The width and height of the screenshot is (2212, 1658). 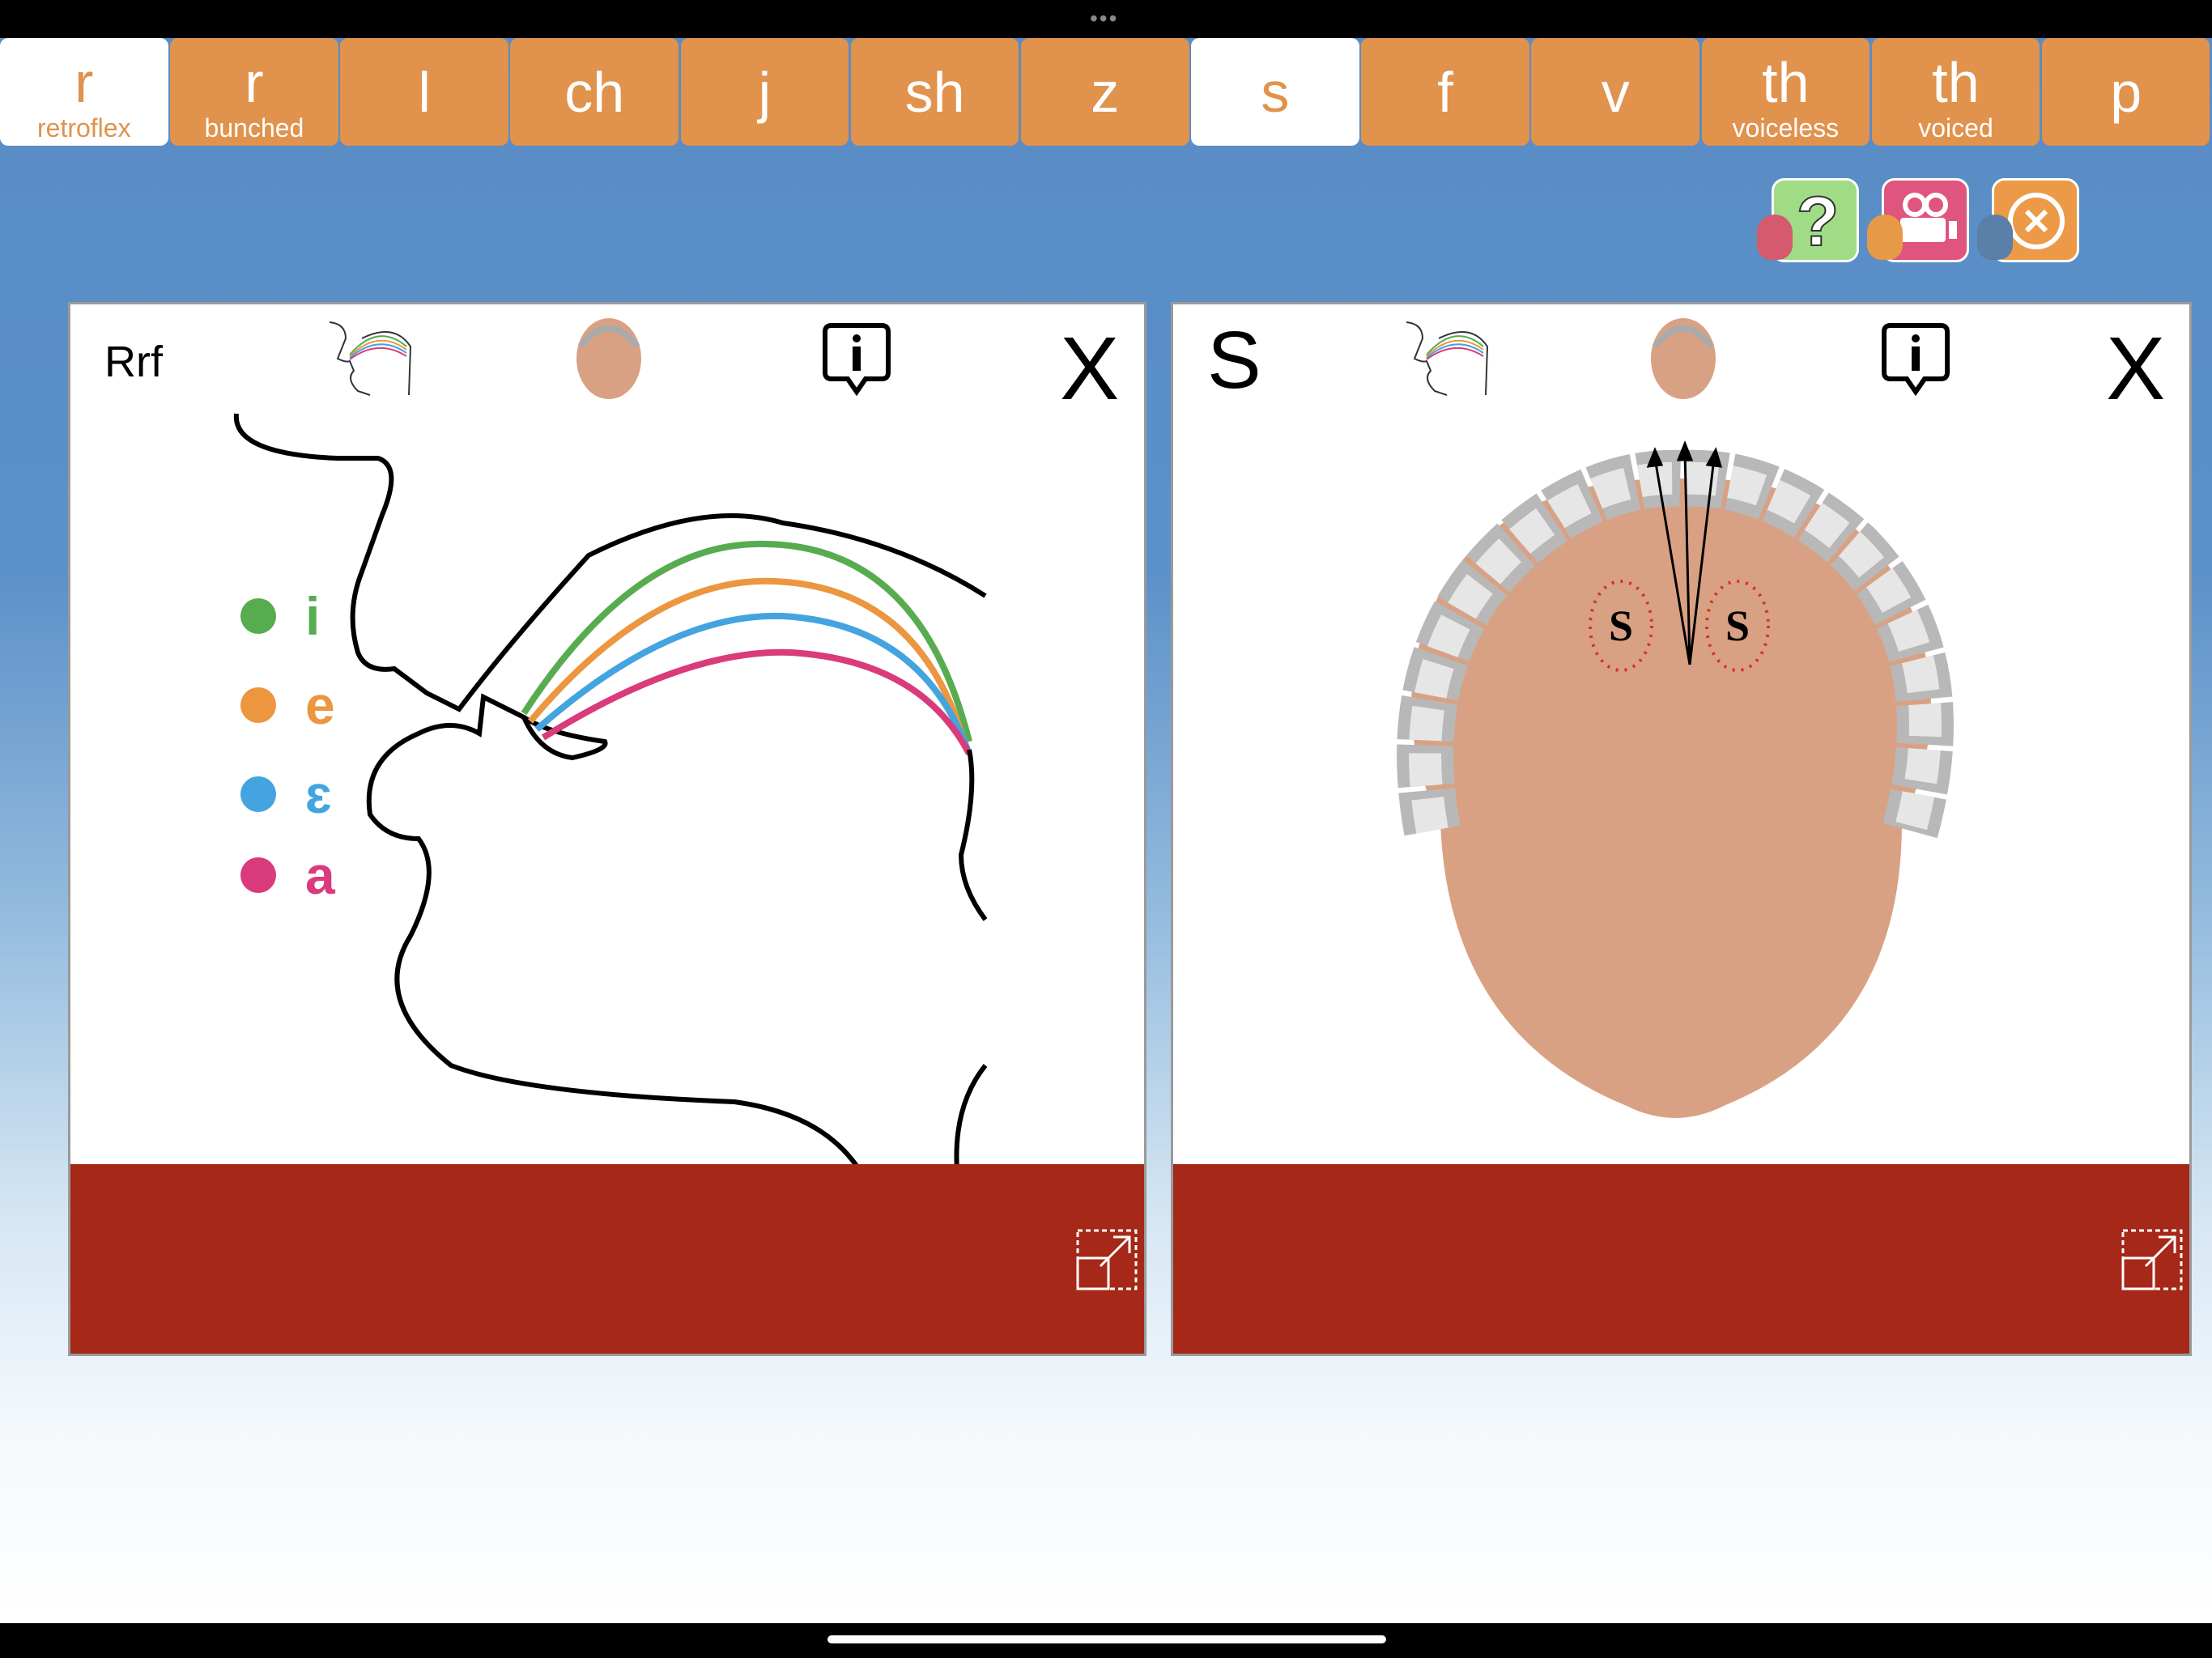 I want to click on tab-th-voiceless: th voiceless, so click(x=1786, y=92).